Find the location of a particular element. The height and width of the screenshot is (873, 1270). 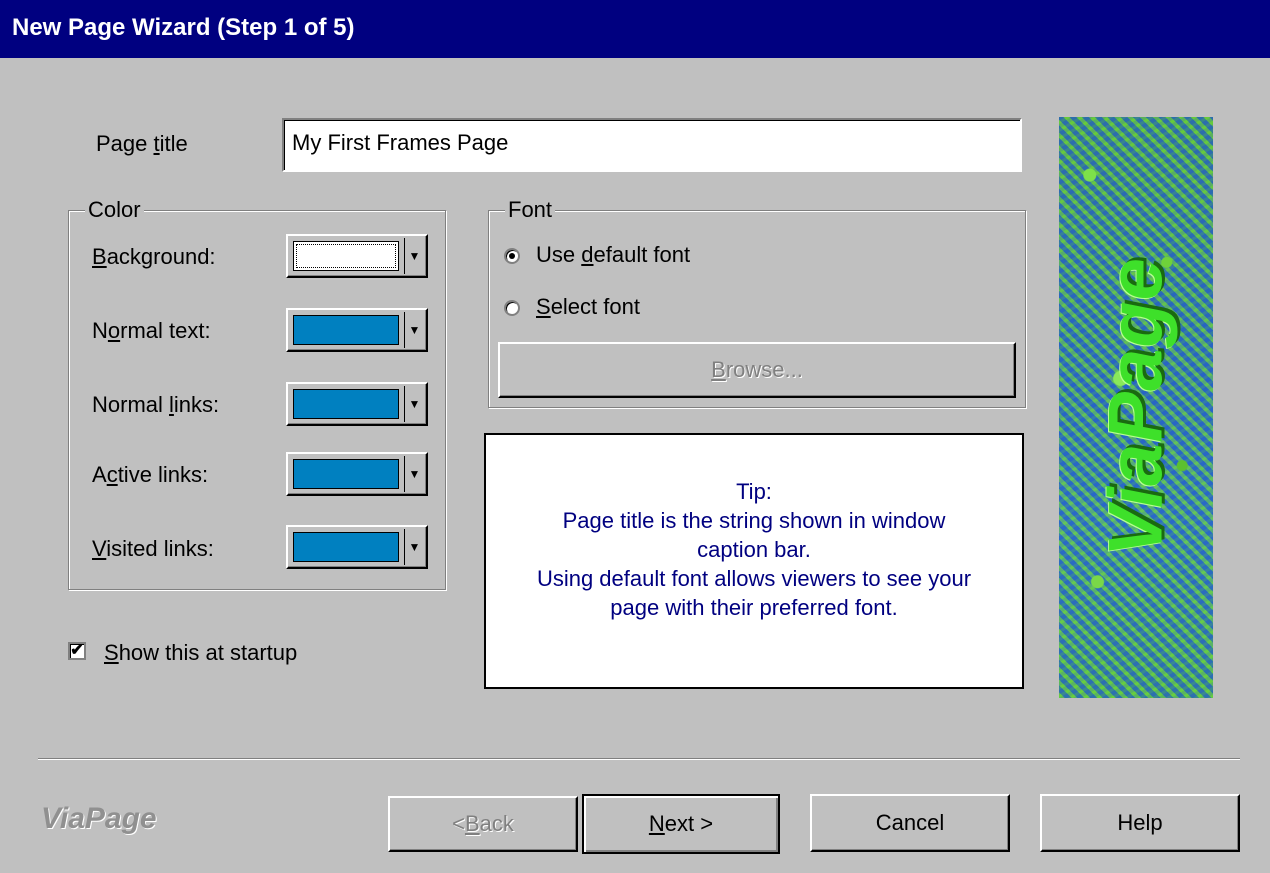

color-group-title: Color is located at coordinates (114, 210).